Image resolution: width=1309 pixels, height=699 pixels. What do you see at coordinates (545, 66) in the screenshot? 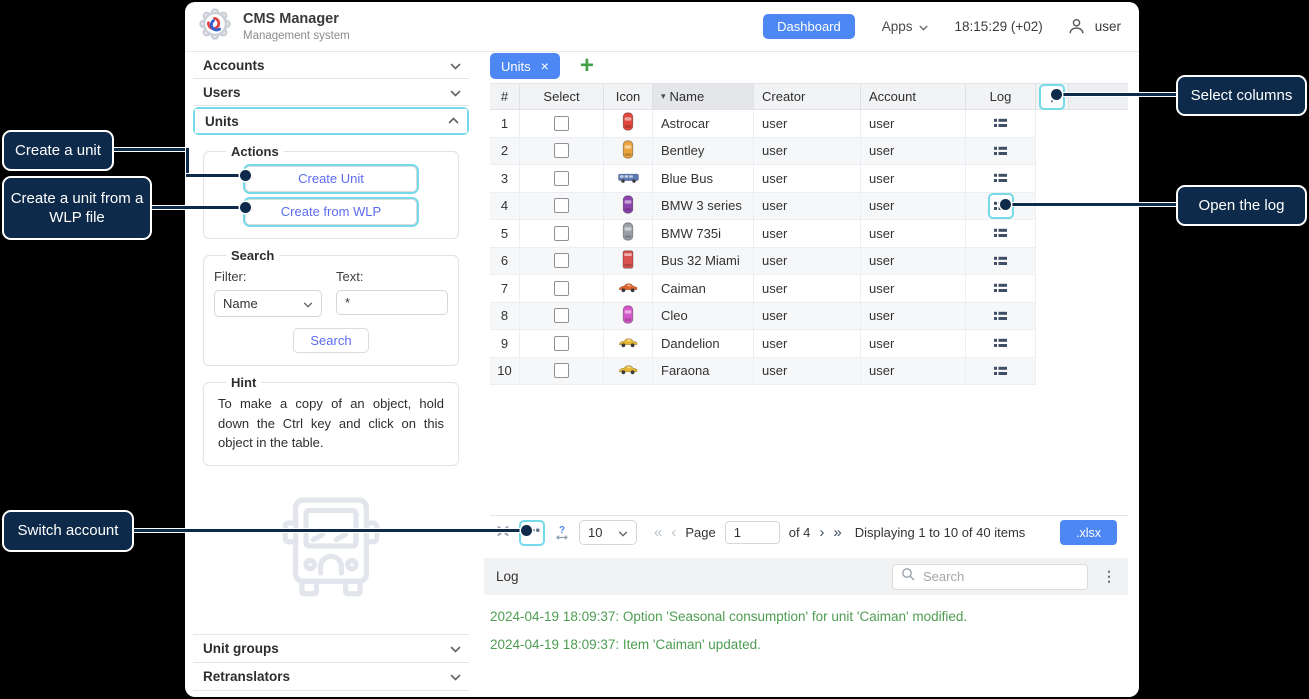
I see `close-icon: ×` at bounding box center [545, 66].